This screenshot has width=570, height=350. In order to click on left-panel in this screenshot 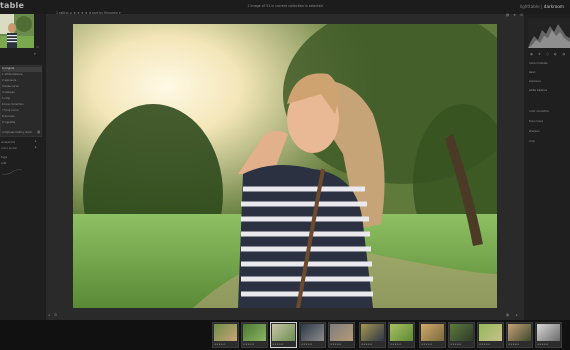, I will do `click(23, 167)`.